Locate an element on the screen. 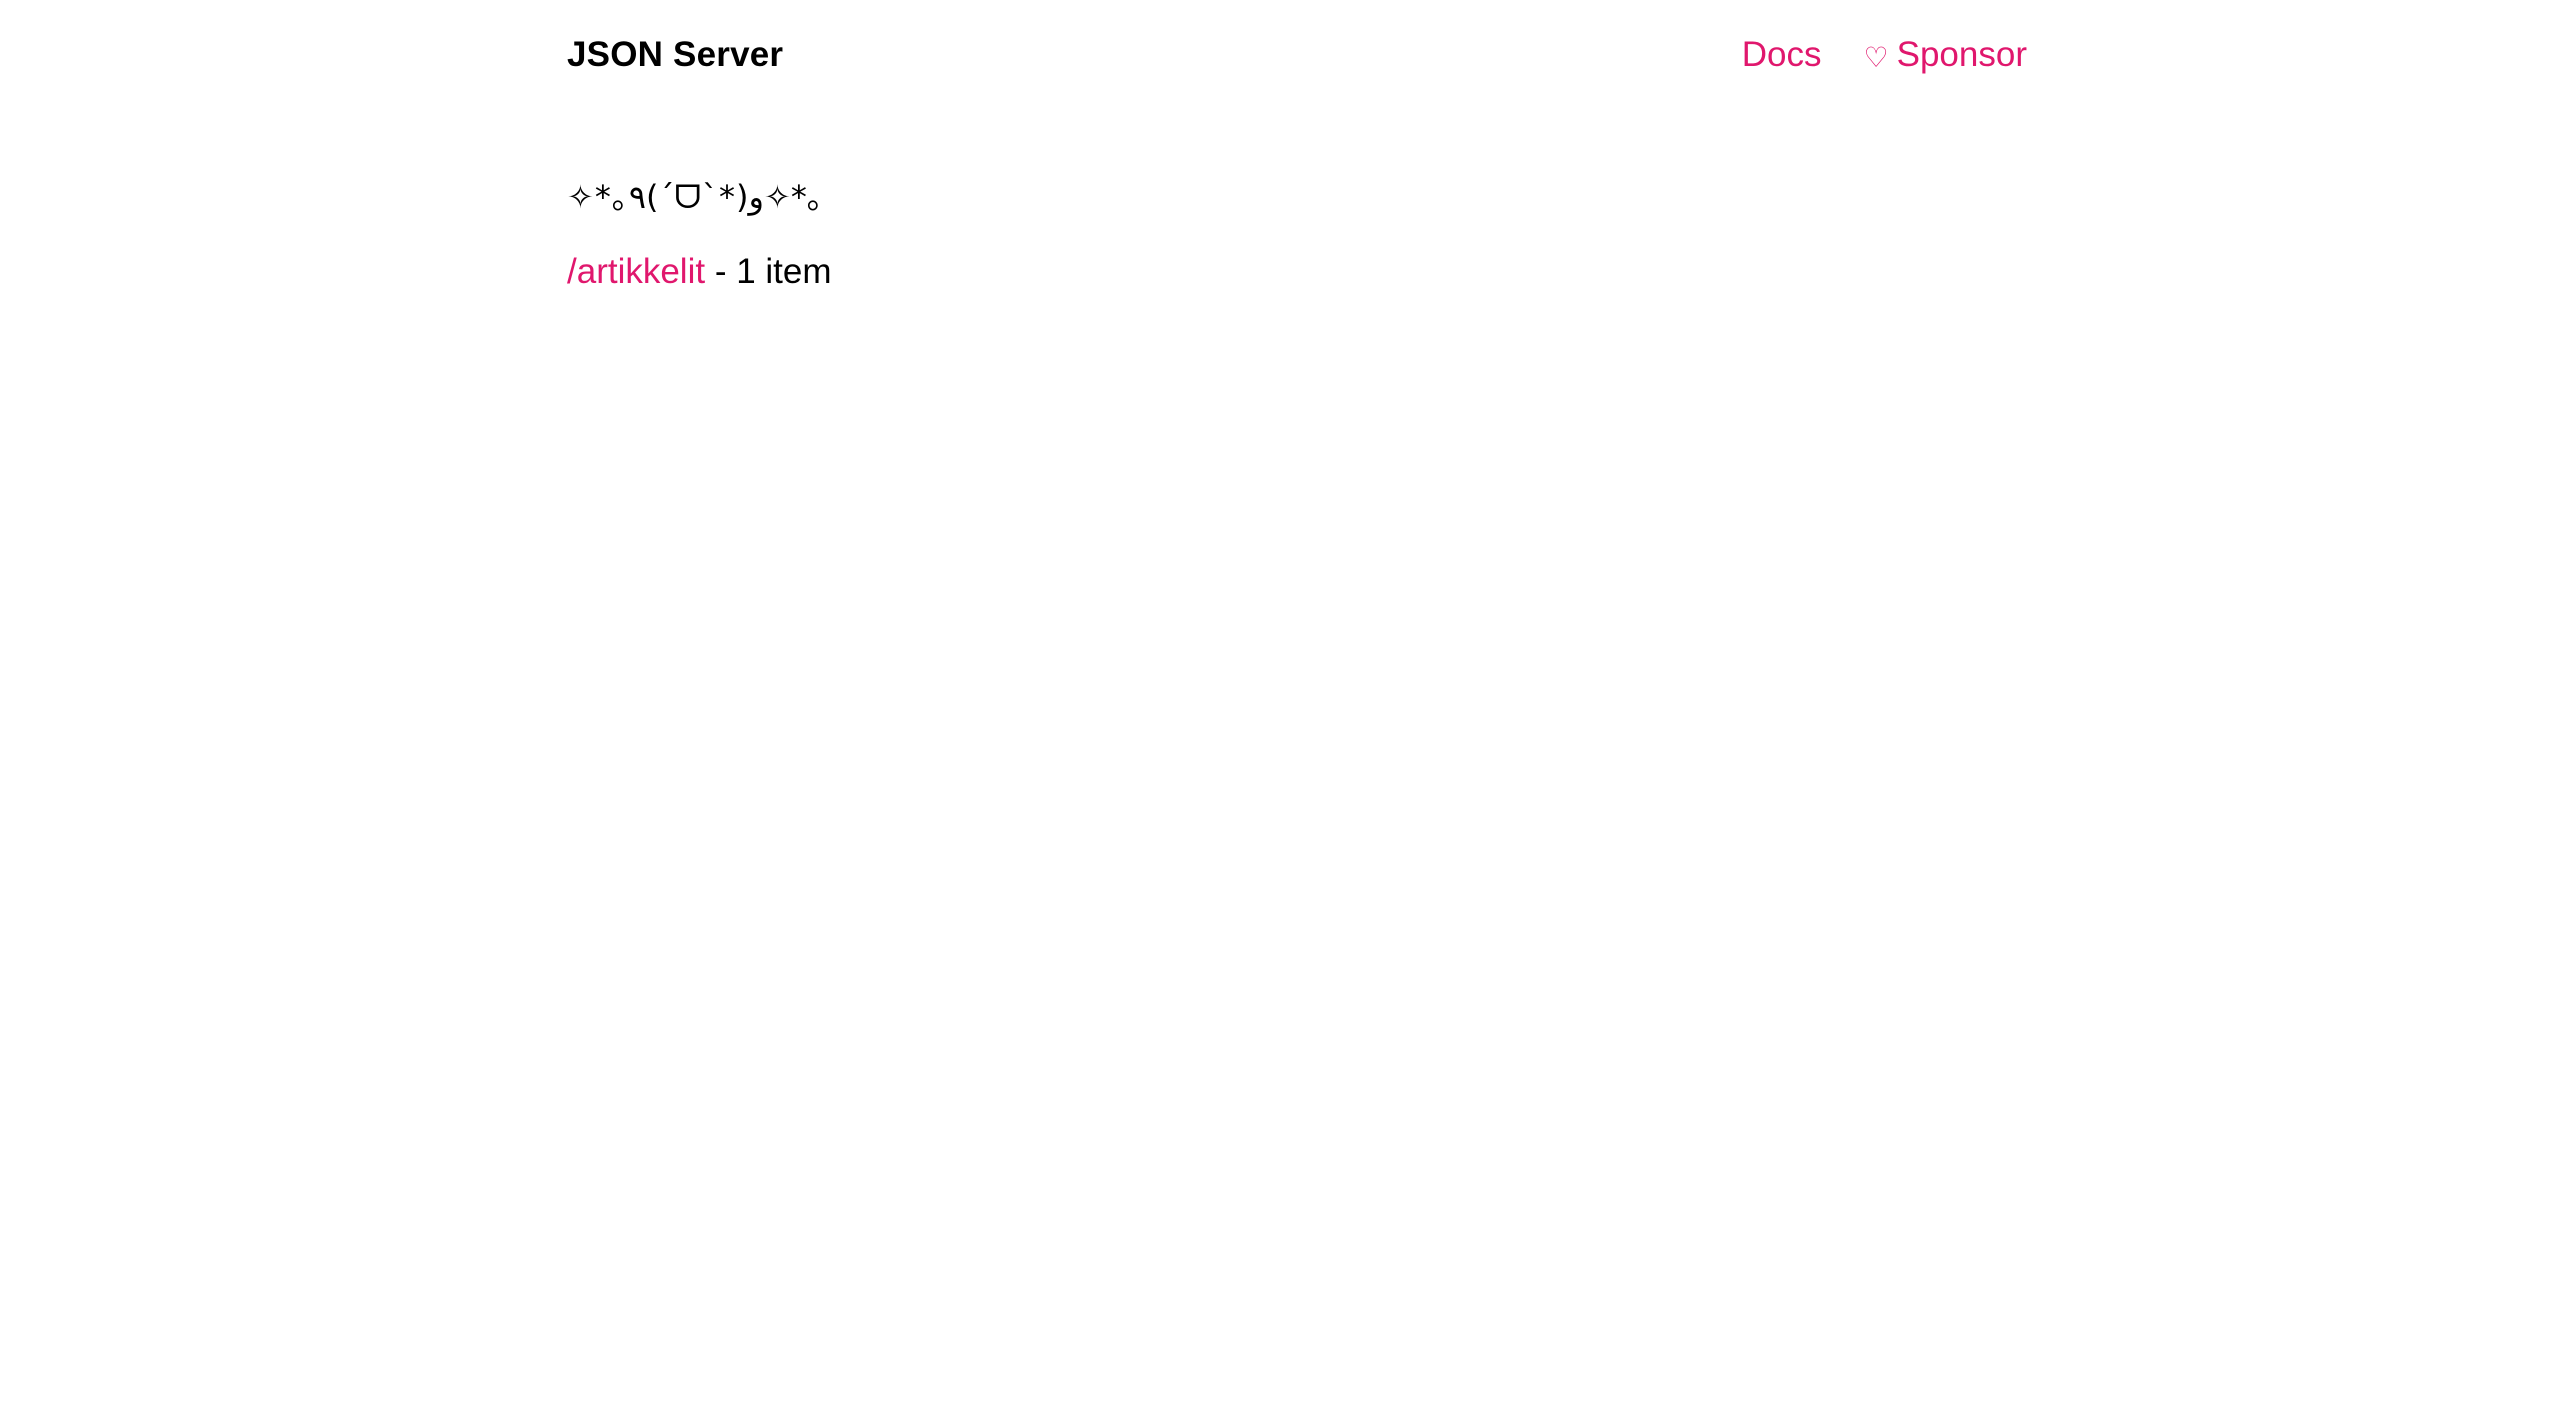 The width and height of the screenshot is (2560, 1404). heart-outline-icon: ♡ is located at coordinates (1876, 57).